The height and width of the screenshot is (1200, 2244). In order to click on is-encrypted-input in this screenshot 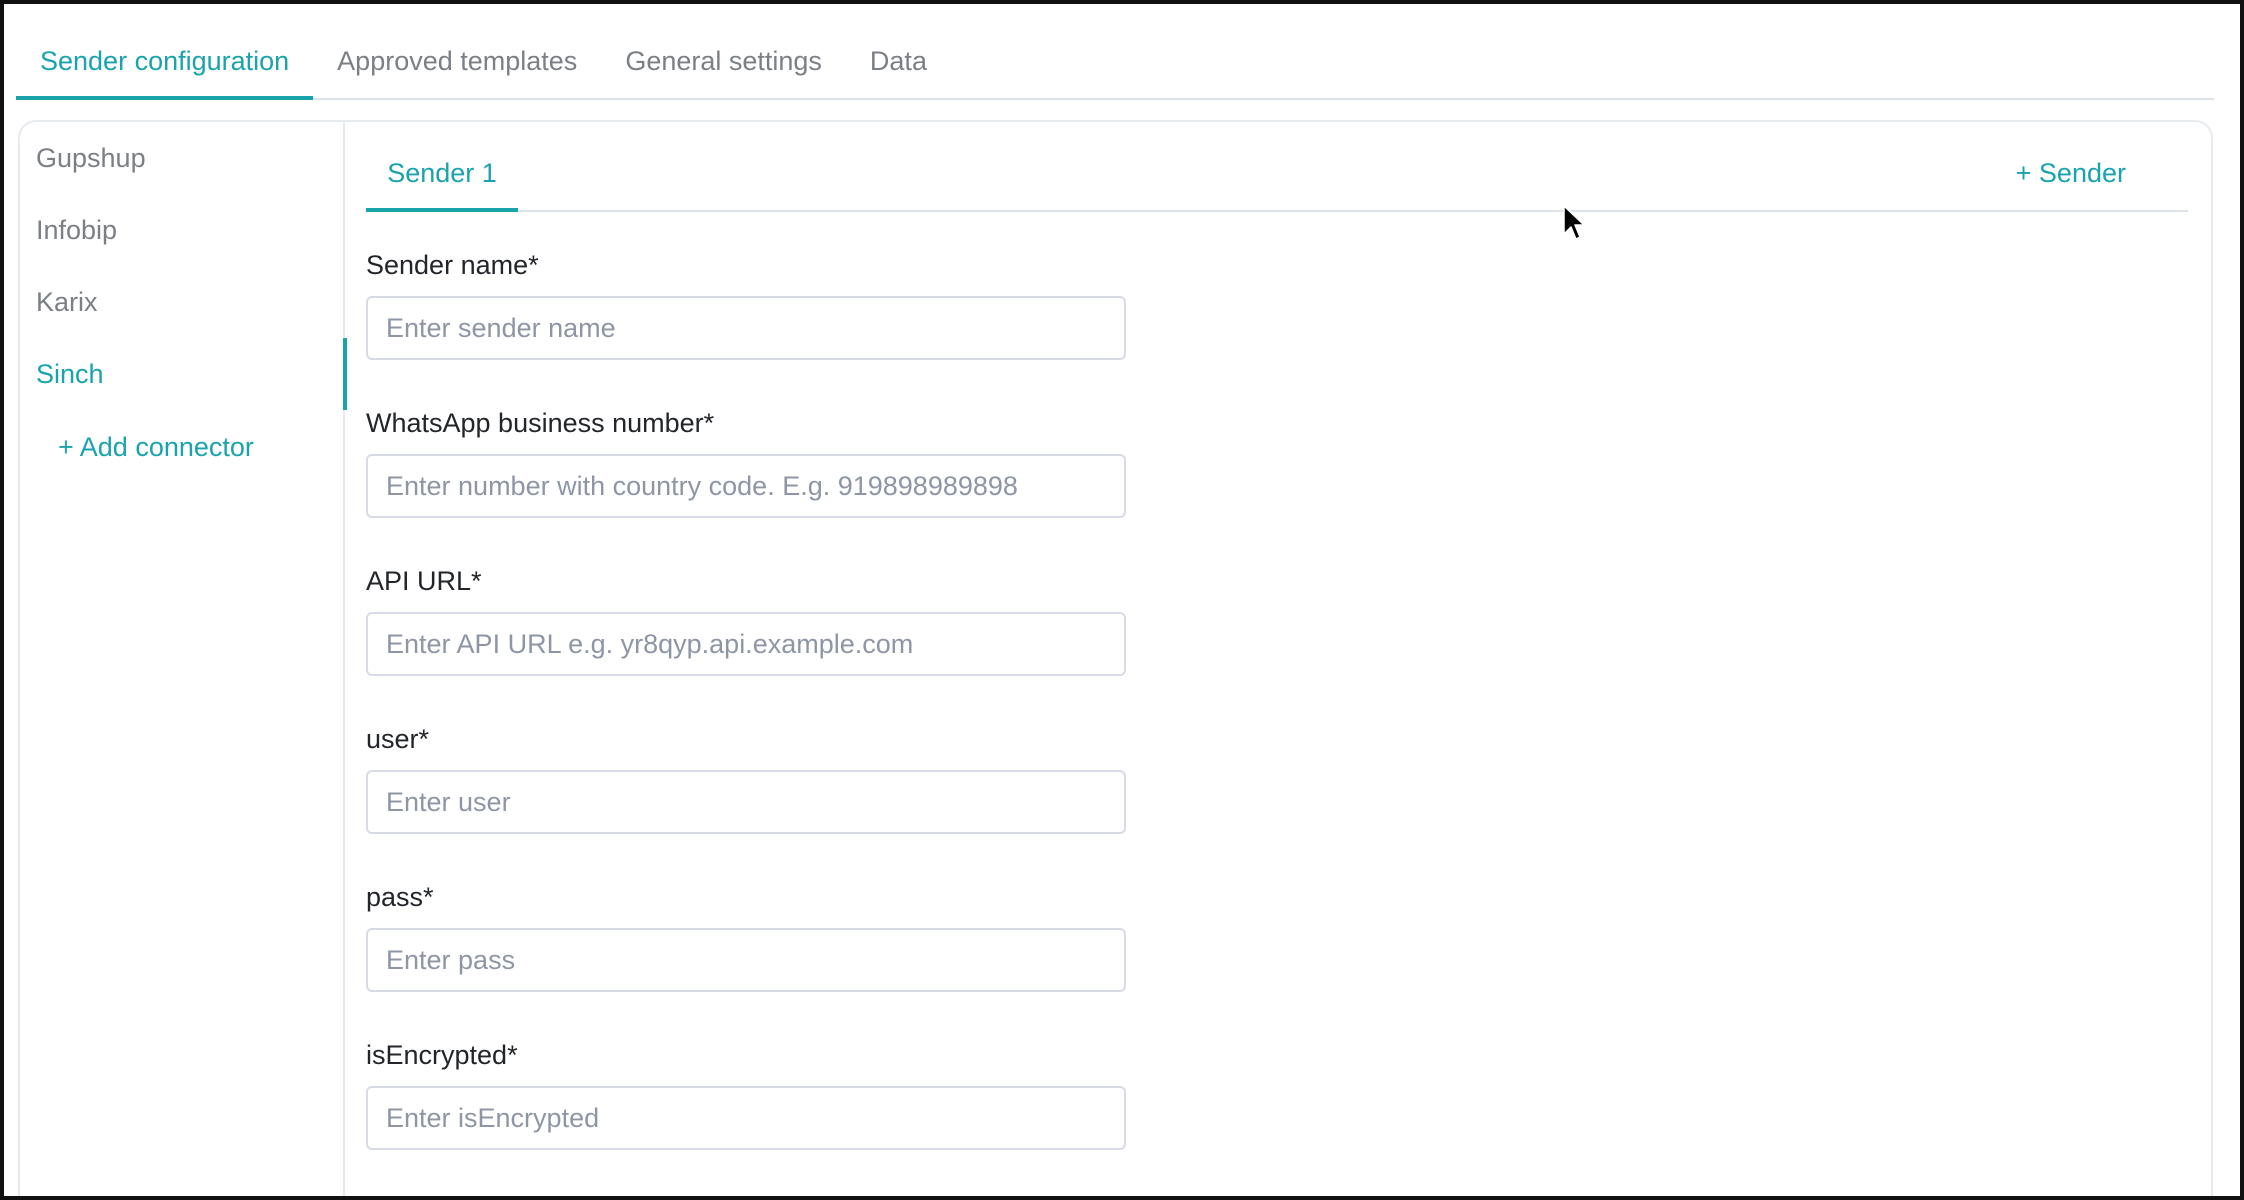, I will do `click(746, 1118)`.